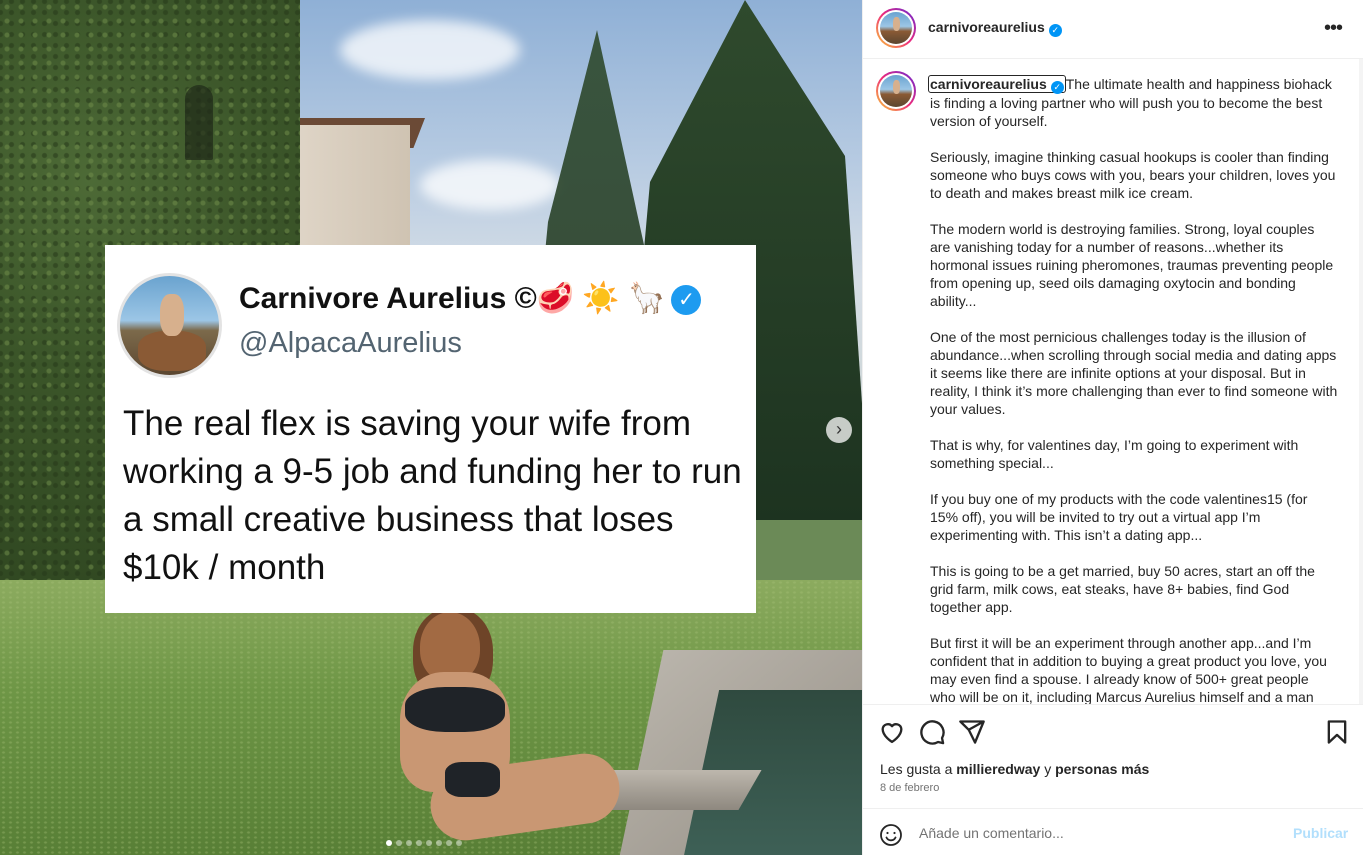 Image resolution: width=1364 pixels, height=855 pixels. Describe the element at coordinates (1337, 732) in the screenshot. I see `bookmark-icon` at that location.